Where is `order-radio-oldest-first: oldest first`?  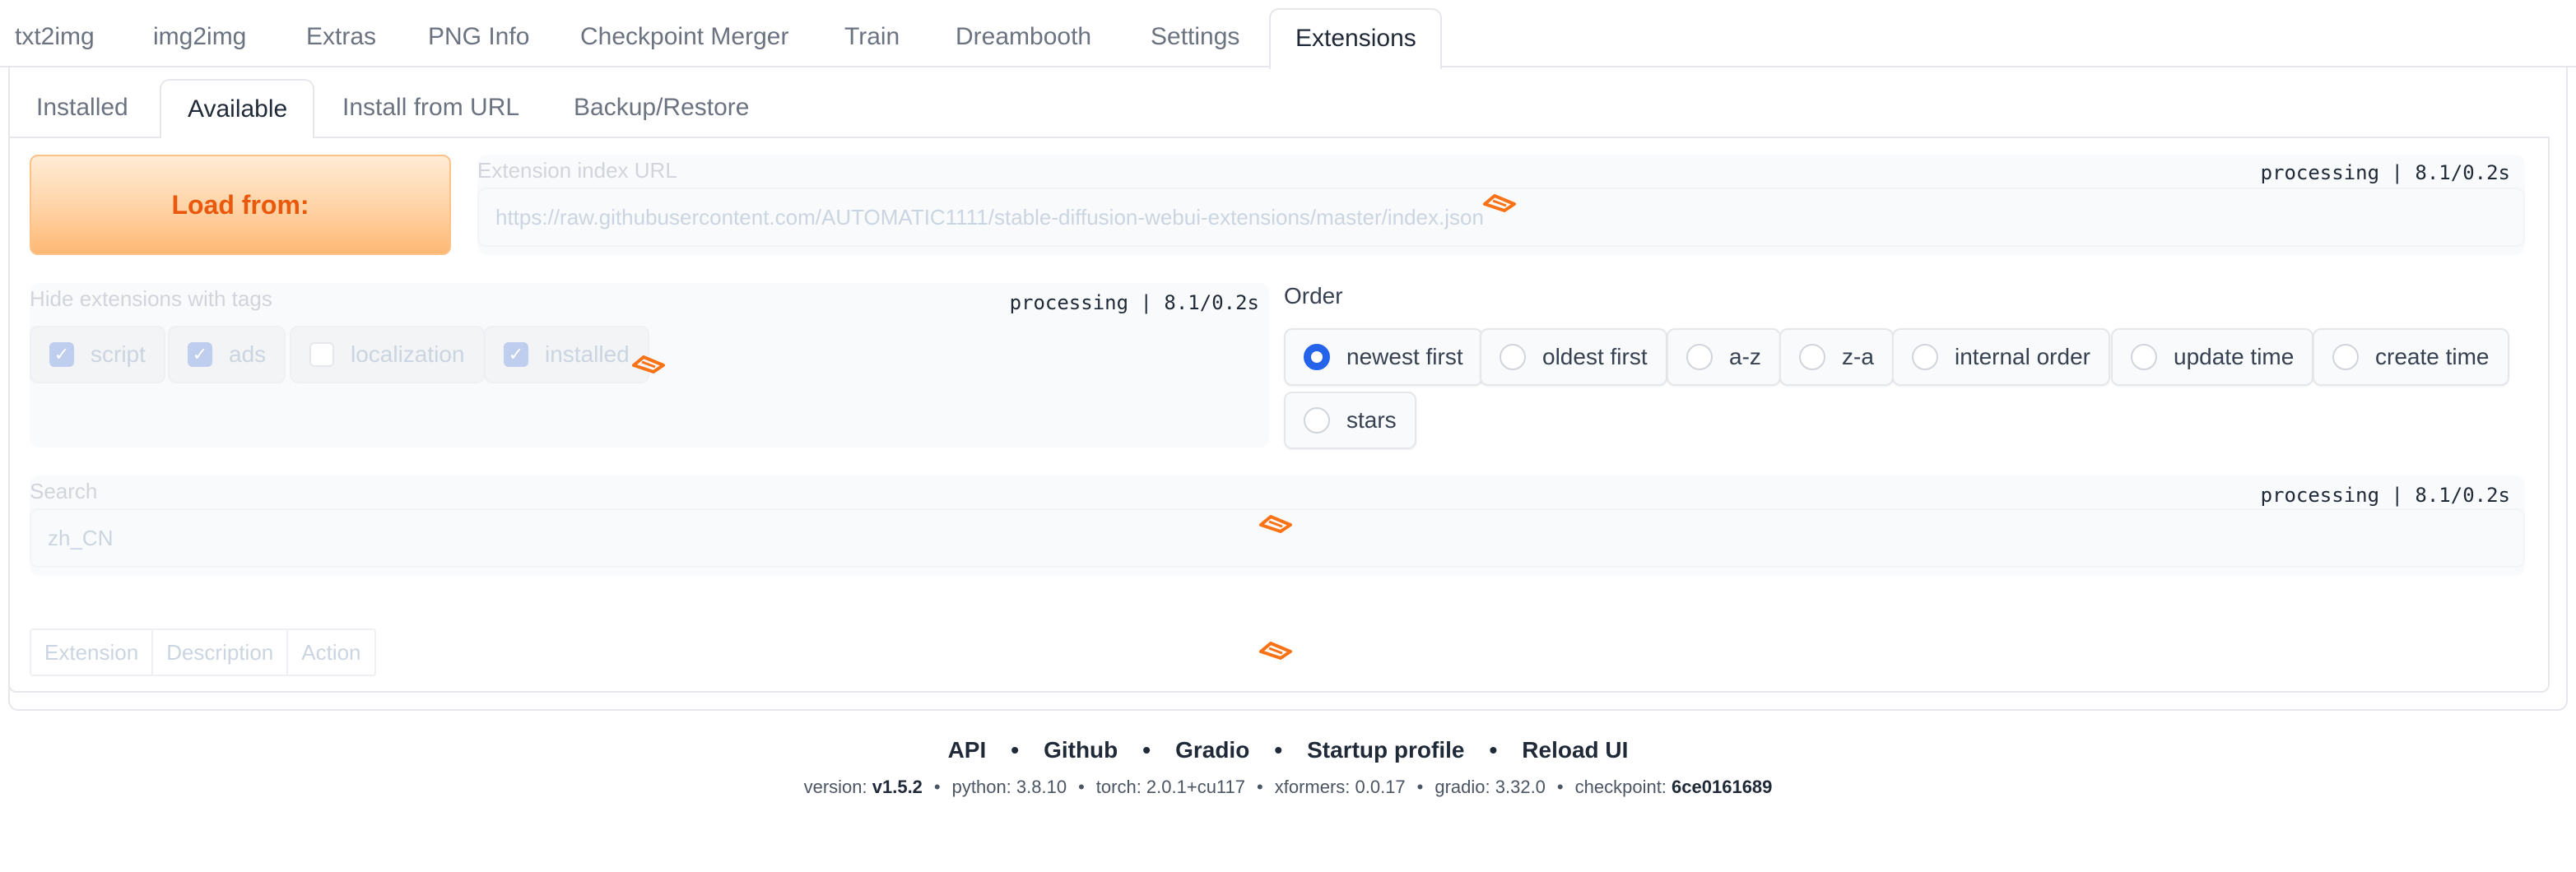
order-radio-oldest-first: oldest first is located at coordinates (1573, 357).